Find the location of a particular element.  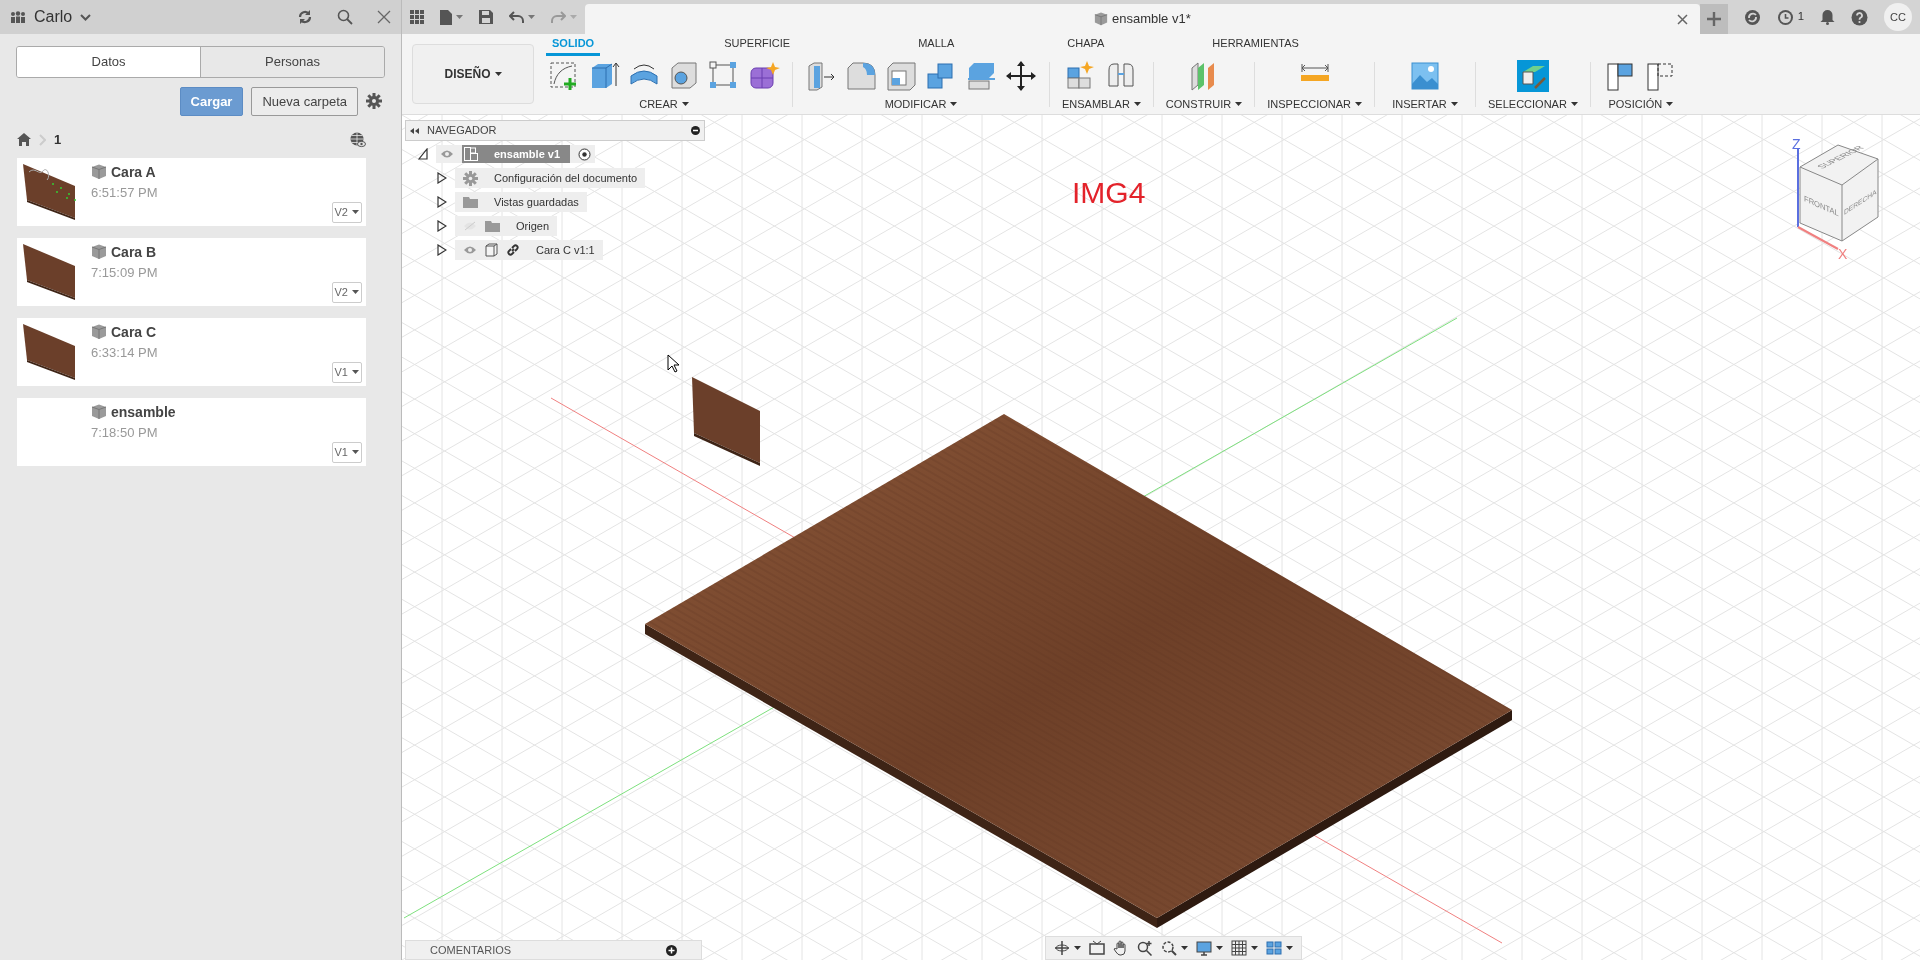

tree-item-label: Origen is located at coordinates (533, 226).